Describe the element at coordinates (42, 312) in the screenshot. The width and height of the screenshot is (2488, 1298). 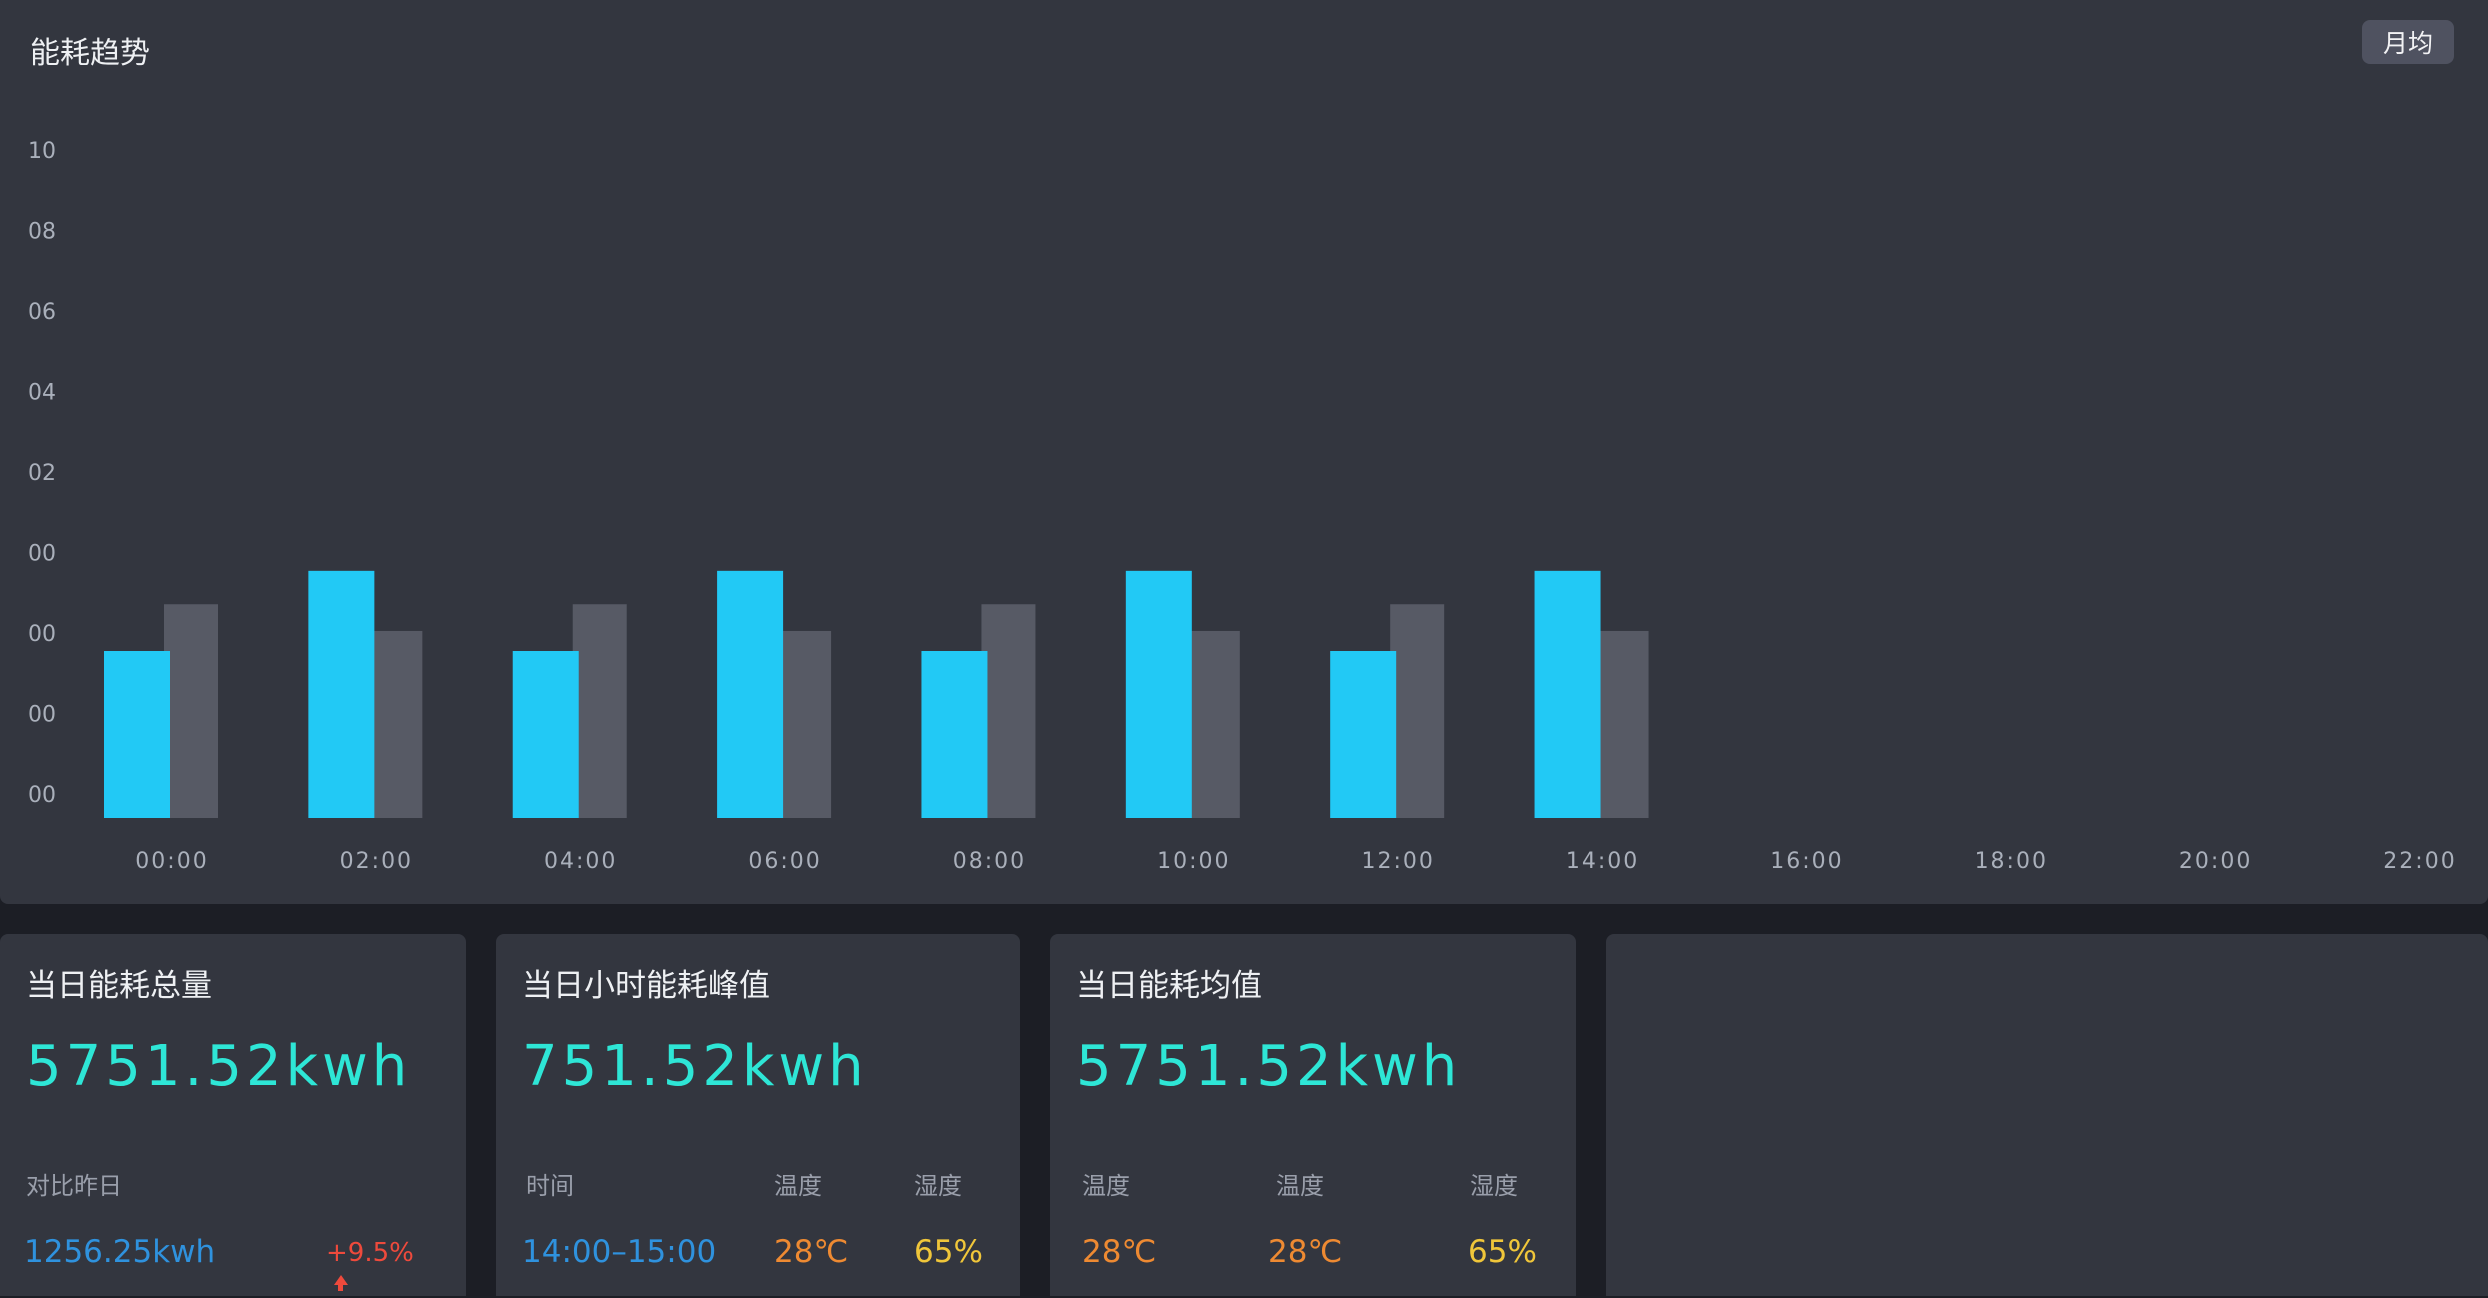
I see `y-tick-label: 06` at that location.